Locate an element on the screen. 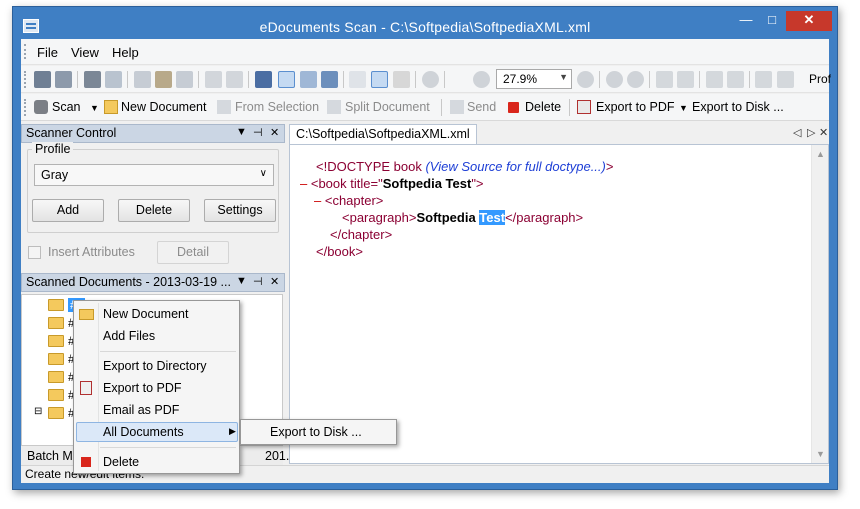  menu-export-to-pdf: Export to PDF is located at coordinates (142, 388).